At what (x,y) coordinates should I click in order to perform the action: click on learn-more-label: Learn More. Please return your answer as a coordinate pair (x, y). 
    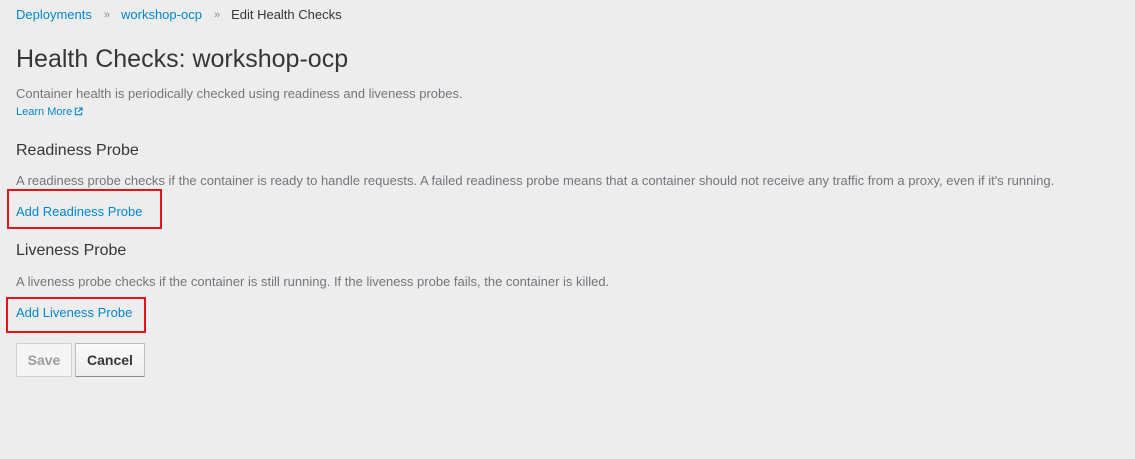
    Looking at the image, I should click on (44, 112).